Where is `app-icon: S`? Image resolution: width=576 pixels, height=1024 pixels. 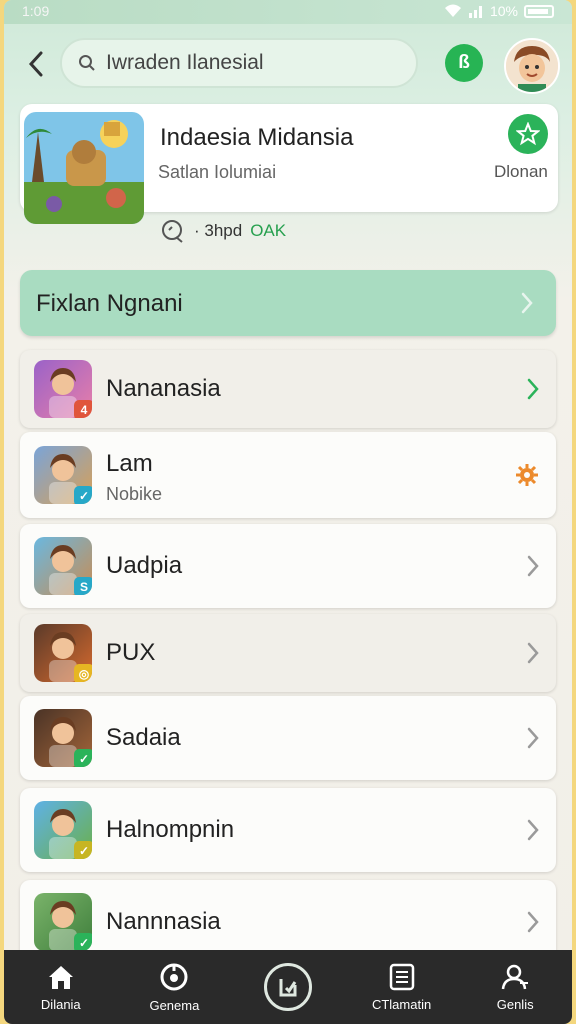 app-icon: S is located at coordinates (63, 566).